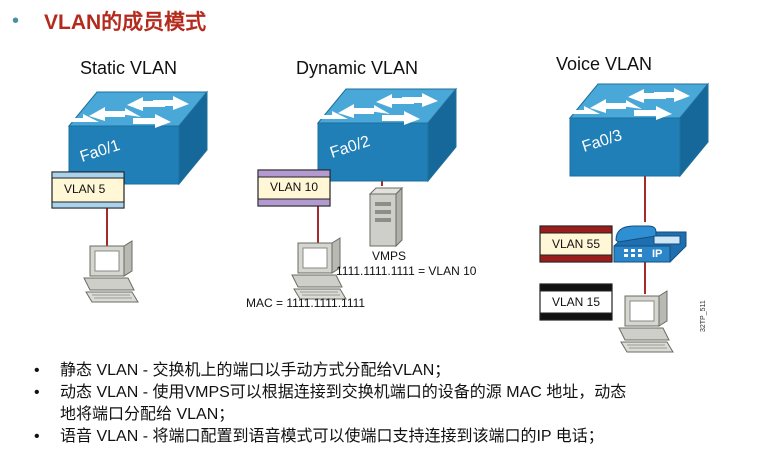 This screenshot has width=771, height=471. I want to click on ip-phone-icon, so click(650, 244).